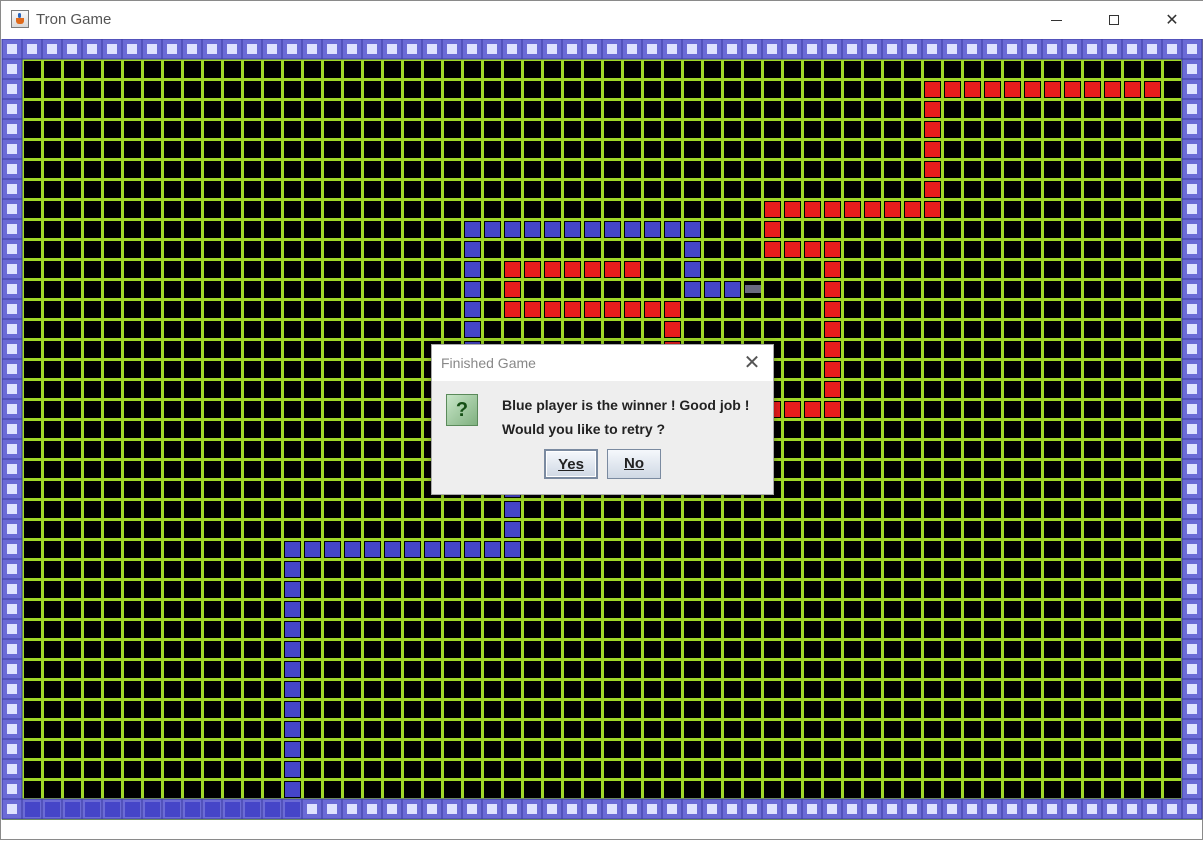 This screenshot has height=841, width=1203. I want to click on yes-button: Yes, so click(571, 464).